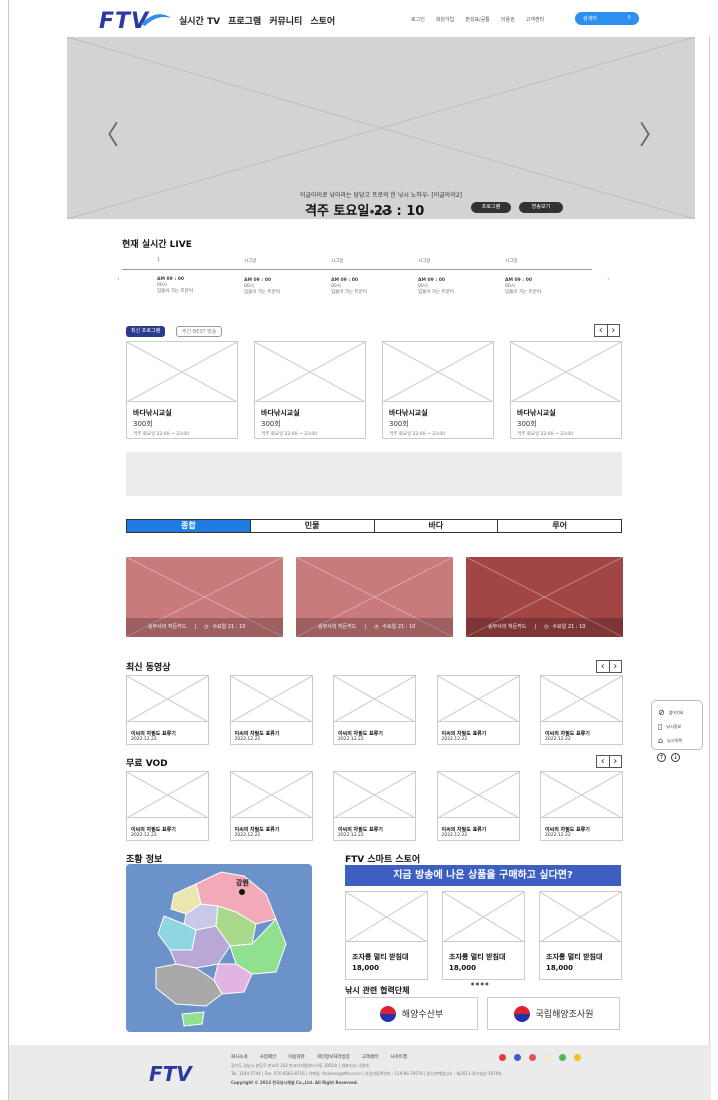 This screenshot has height=1100, width=718. Describe the element at coordinates (244, 20) in the screenshot. I see `nav-program: 프로그램` at that location.